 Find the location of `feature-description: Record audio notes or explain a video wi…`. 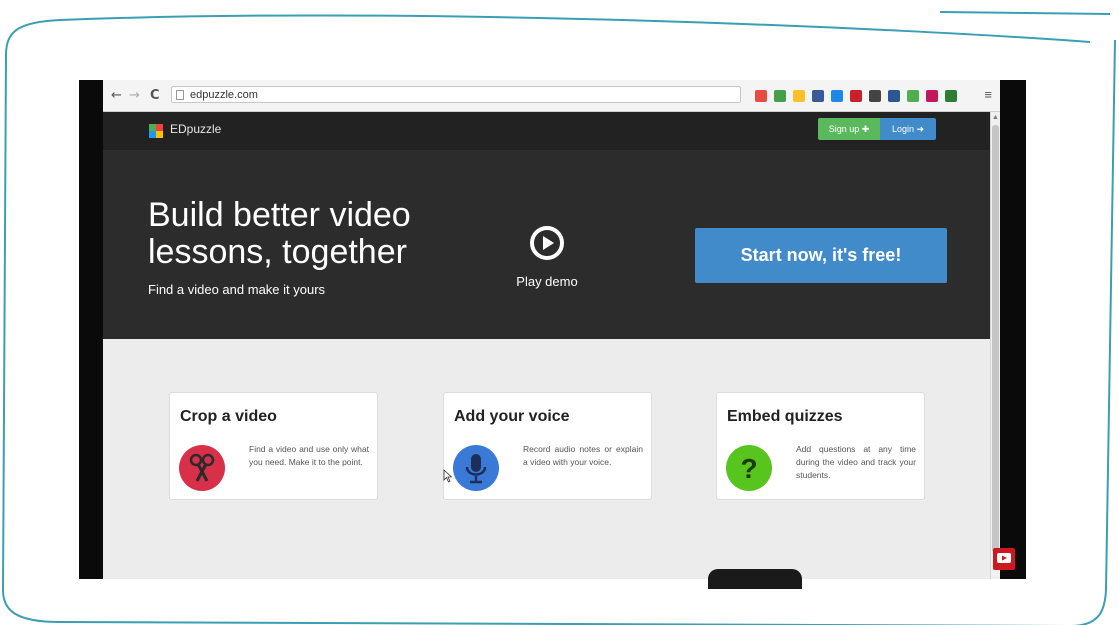

feature-description: Record audio notes or explain a video wi… is located at coordinates (583, 455).